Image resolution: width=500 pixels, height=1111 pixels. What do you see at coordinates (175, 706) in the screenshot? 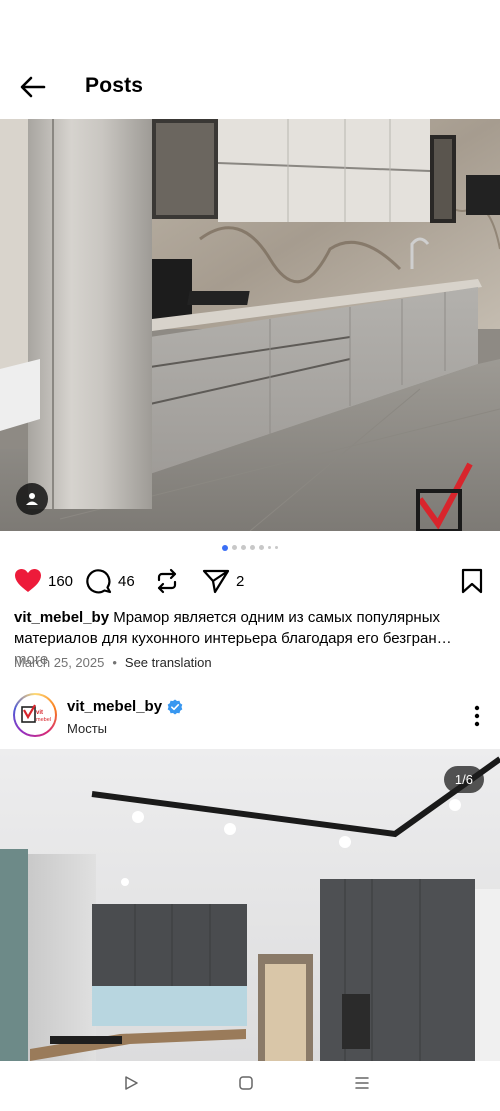
I see `verified-icon` at bounding box center [175, 706].